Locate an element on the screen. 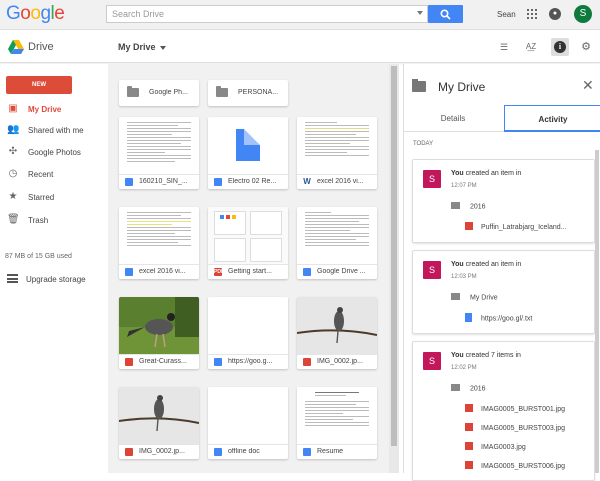  sidebar-item-recent: ◷ Recent is located at coordinates (54, 174).